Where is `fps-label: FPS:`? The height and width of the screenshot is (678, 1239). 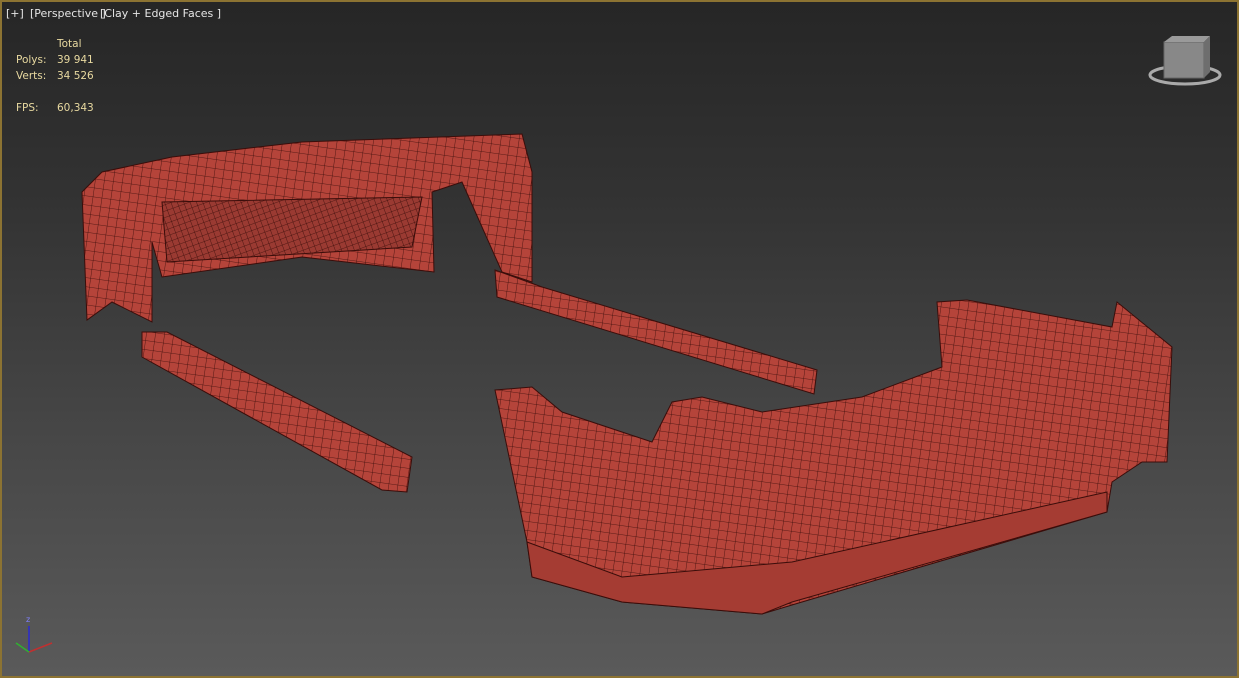 fps-label: FPS: is located at coordinates (27, 108).